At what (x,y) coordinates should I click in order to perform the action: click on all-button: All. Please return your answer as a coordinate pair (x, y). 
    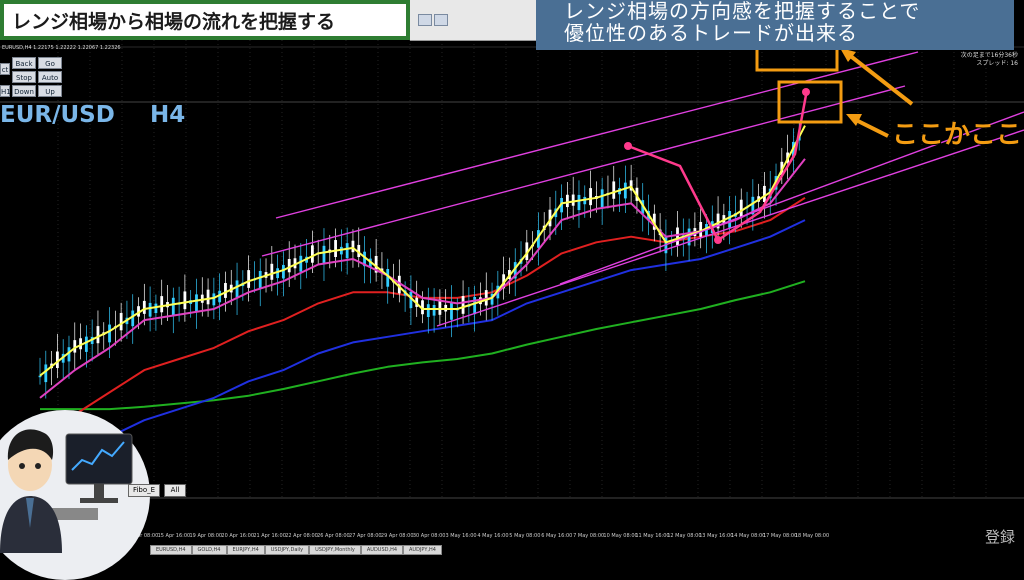
    Looking at the image, I should click on (175, 490).